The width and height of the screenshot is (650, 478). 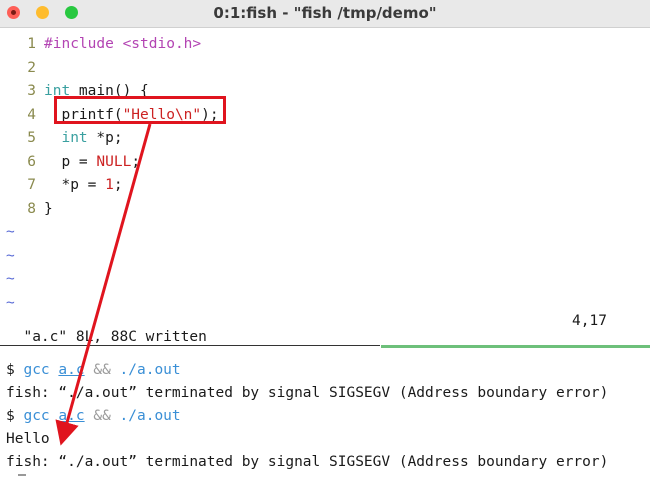 What do you see at coordinates (190, 345) in the screenshot?
I see `pane-divider` at bounding box center [190, 345].